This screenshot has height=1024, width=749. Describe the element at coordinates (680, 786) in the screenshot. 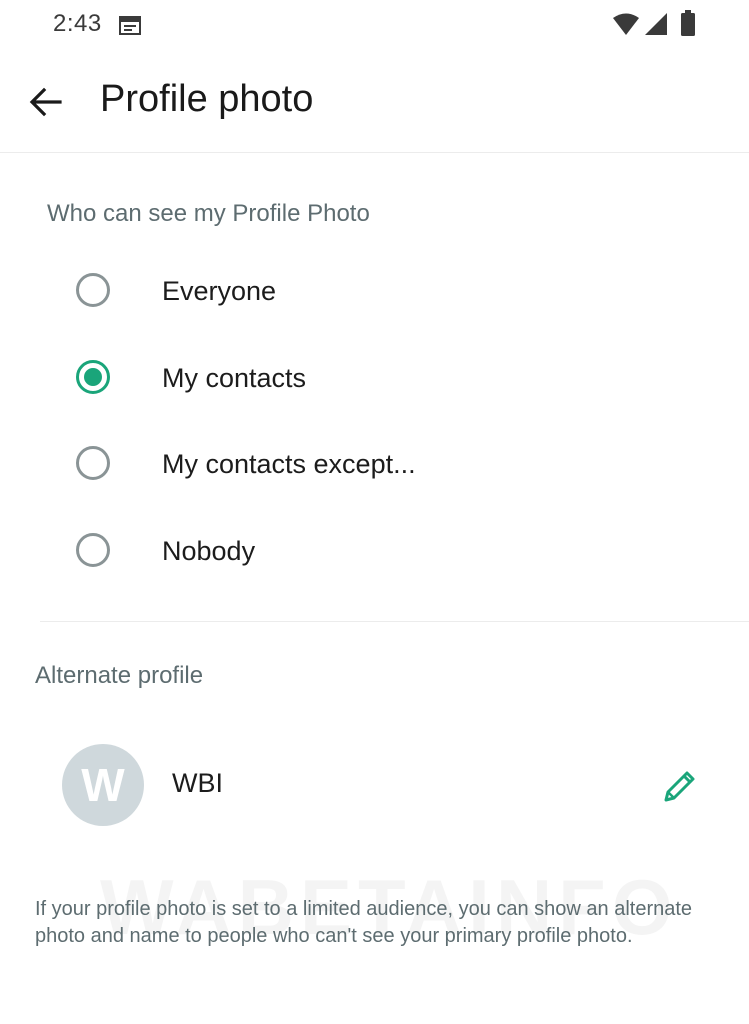

I see `pencil-icon` at that location.